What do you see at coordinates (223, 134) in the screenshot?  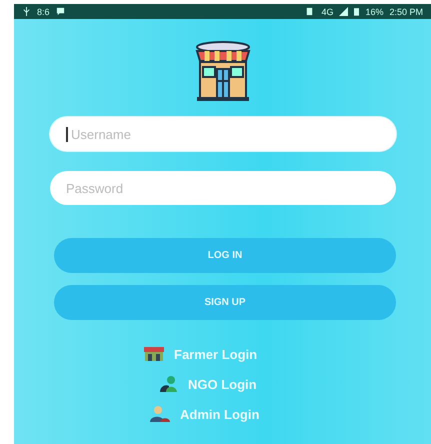 I see `username-field: Username` at bounding box center [223, 134].